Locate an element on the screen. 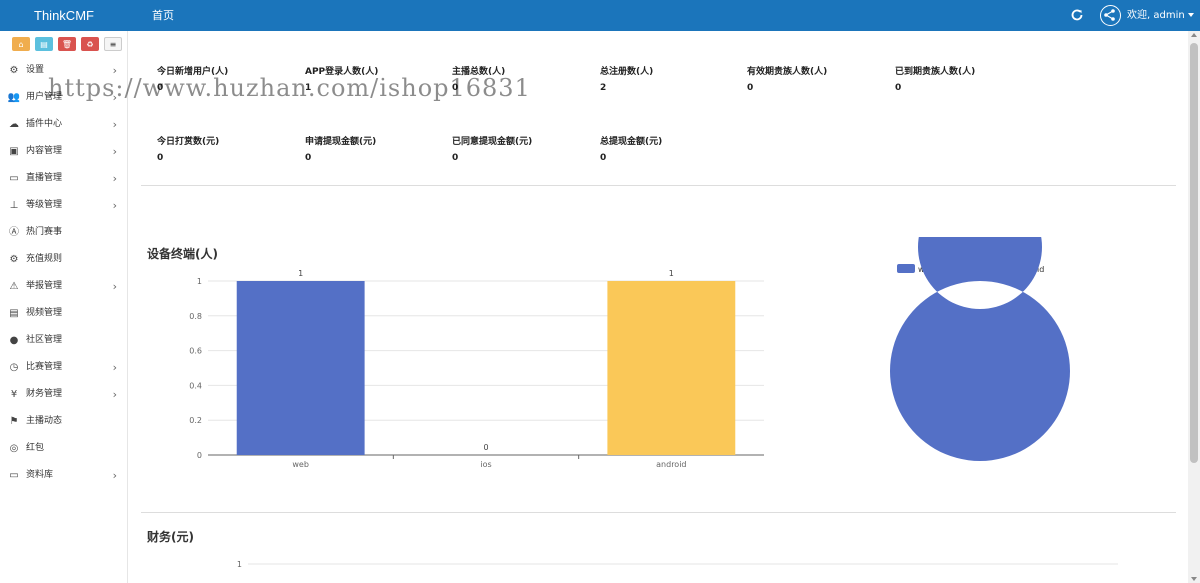 This screenshot has width=1200, height=583. x-tick-label: ios is located at coordinates (485, 464).